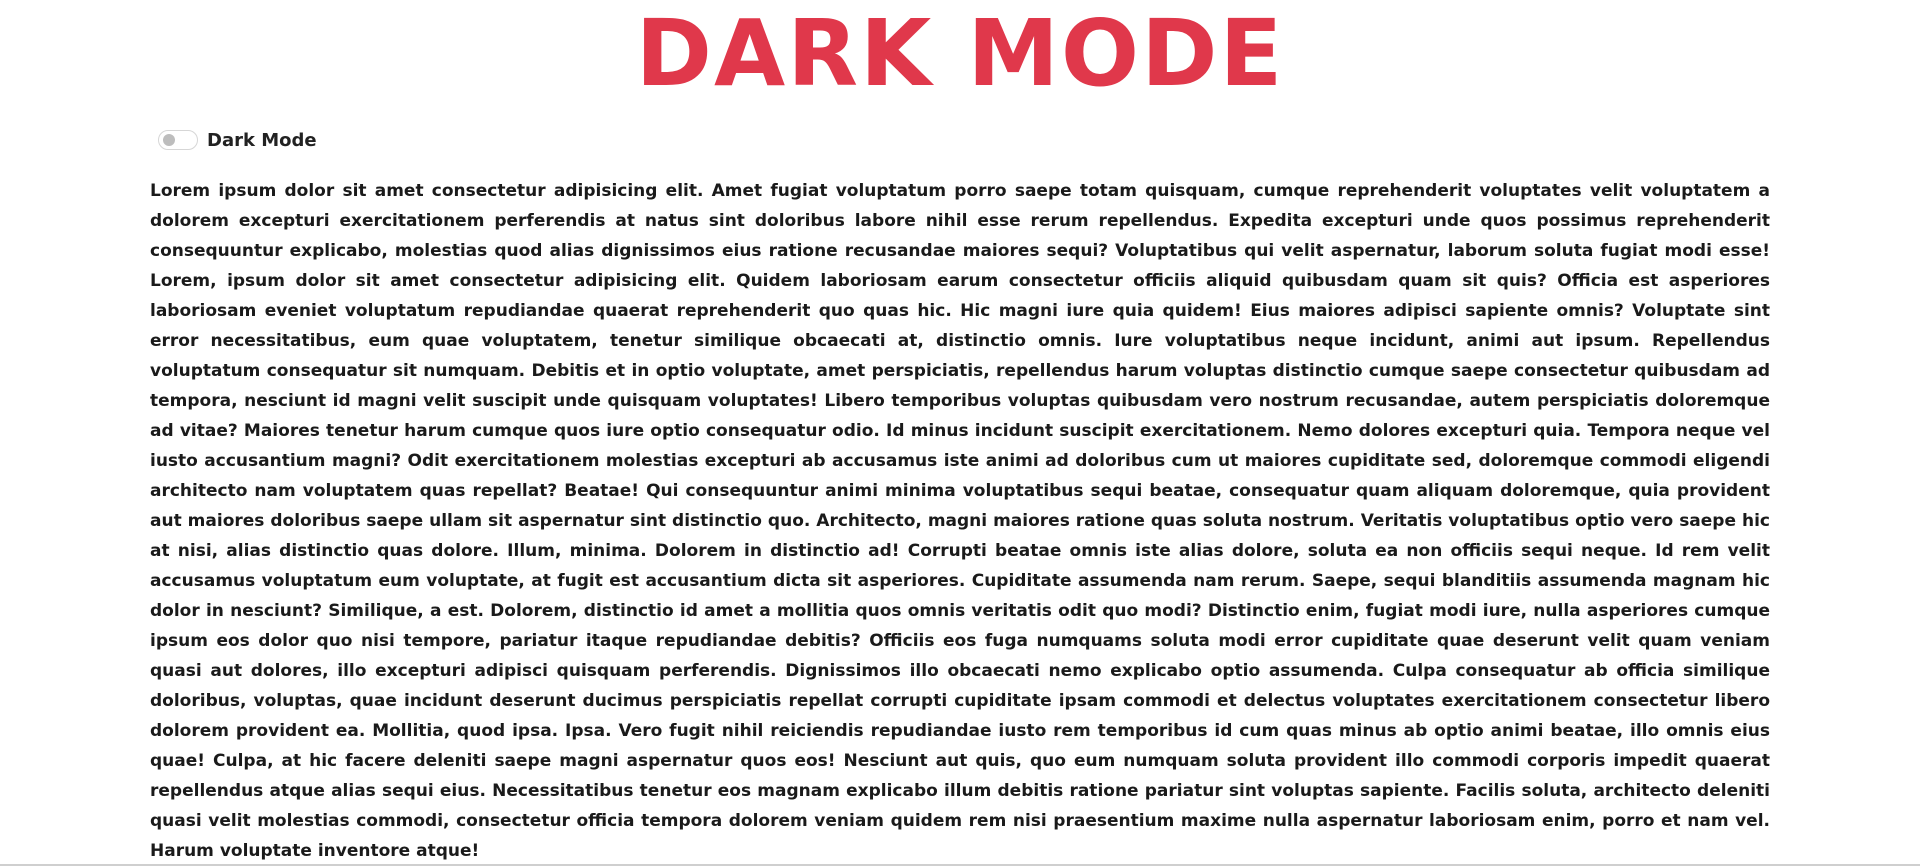 Image resolution: width=1920 pixels, height=866 pixels. I want to click on page-title: DARK MODE, so click(960, 53).